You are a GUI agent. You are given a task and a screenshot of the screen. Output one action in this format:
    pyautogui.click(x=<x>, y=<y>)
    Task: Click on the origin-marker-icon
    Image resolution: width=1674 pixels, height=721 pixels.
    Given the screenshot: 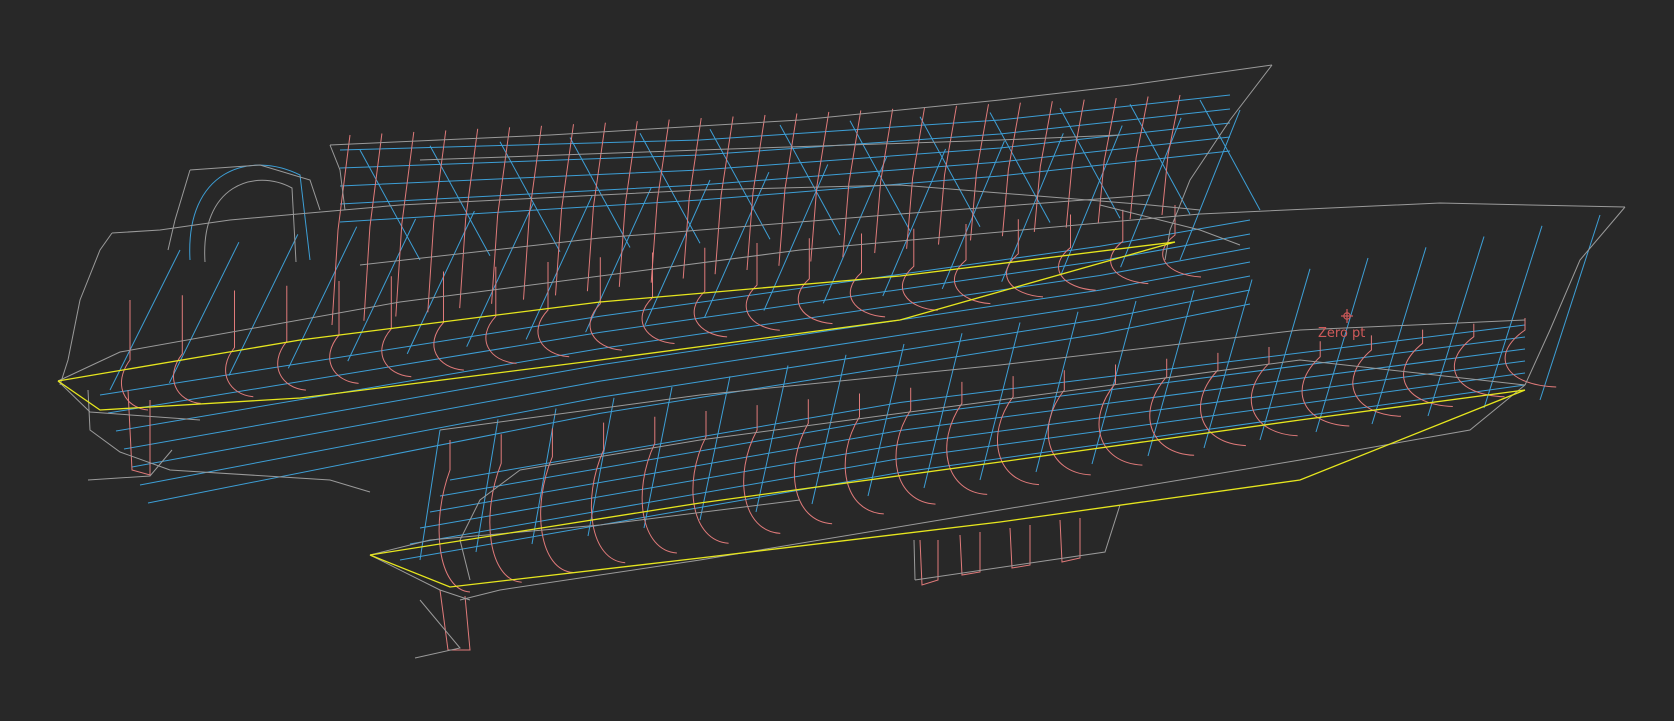 What is the action you would take?
    pyautogui.click(x=1347, y=316)
    